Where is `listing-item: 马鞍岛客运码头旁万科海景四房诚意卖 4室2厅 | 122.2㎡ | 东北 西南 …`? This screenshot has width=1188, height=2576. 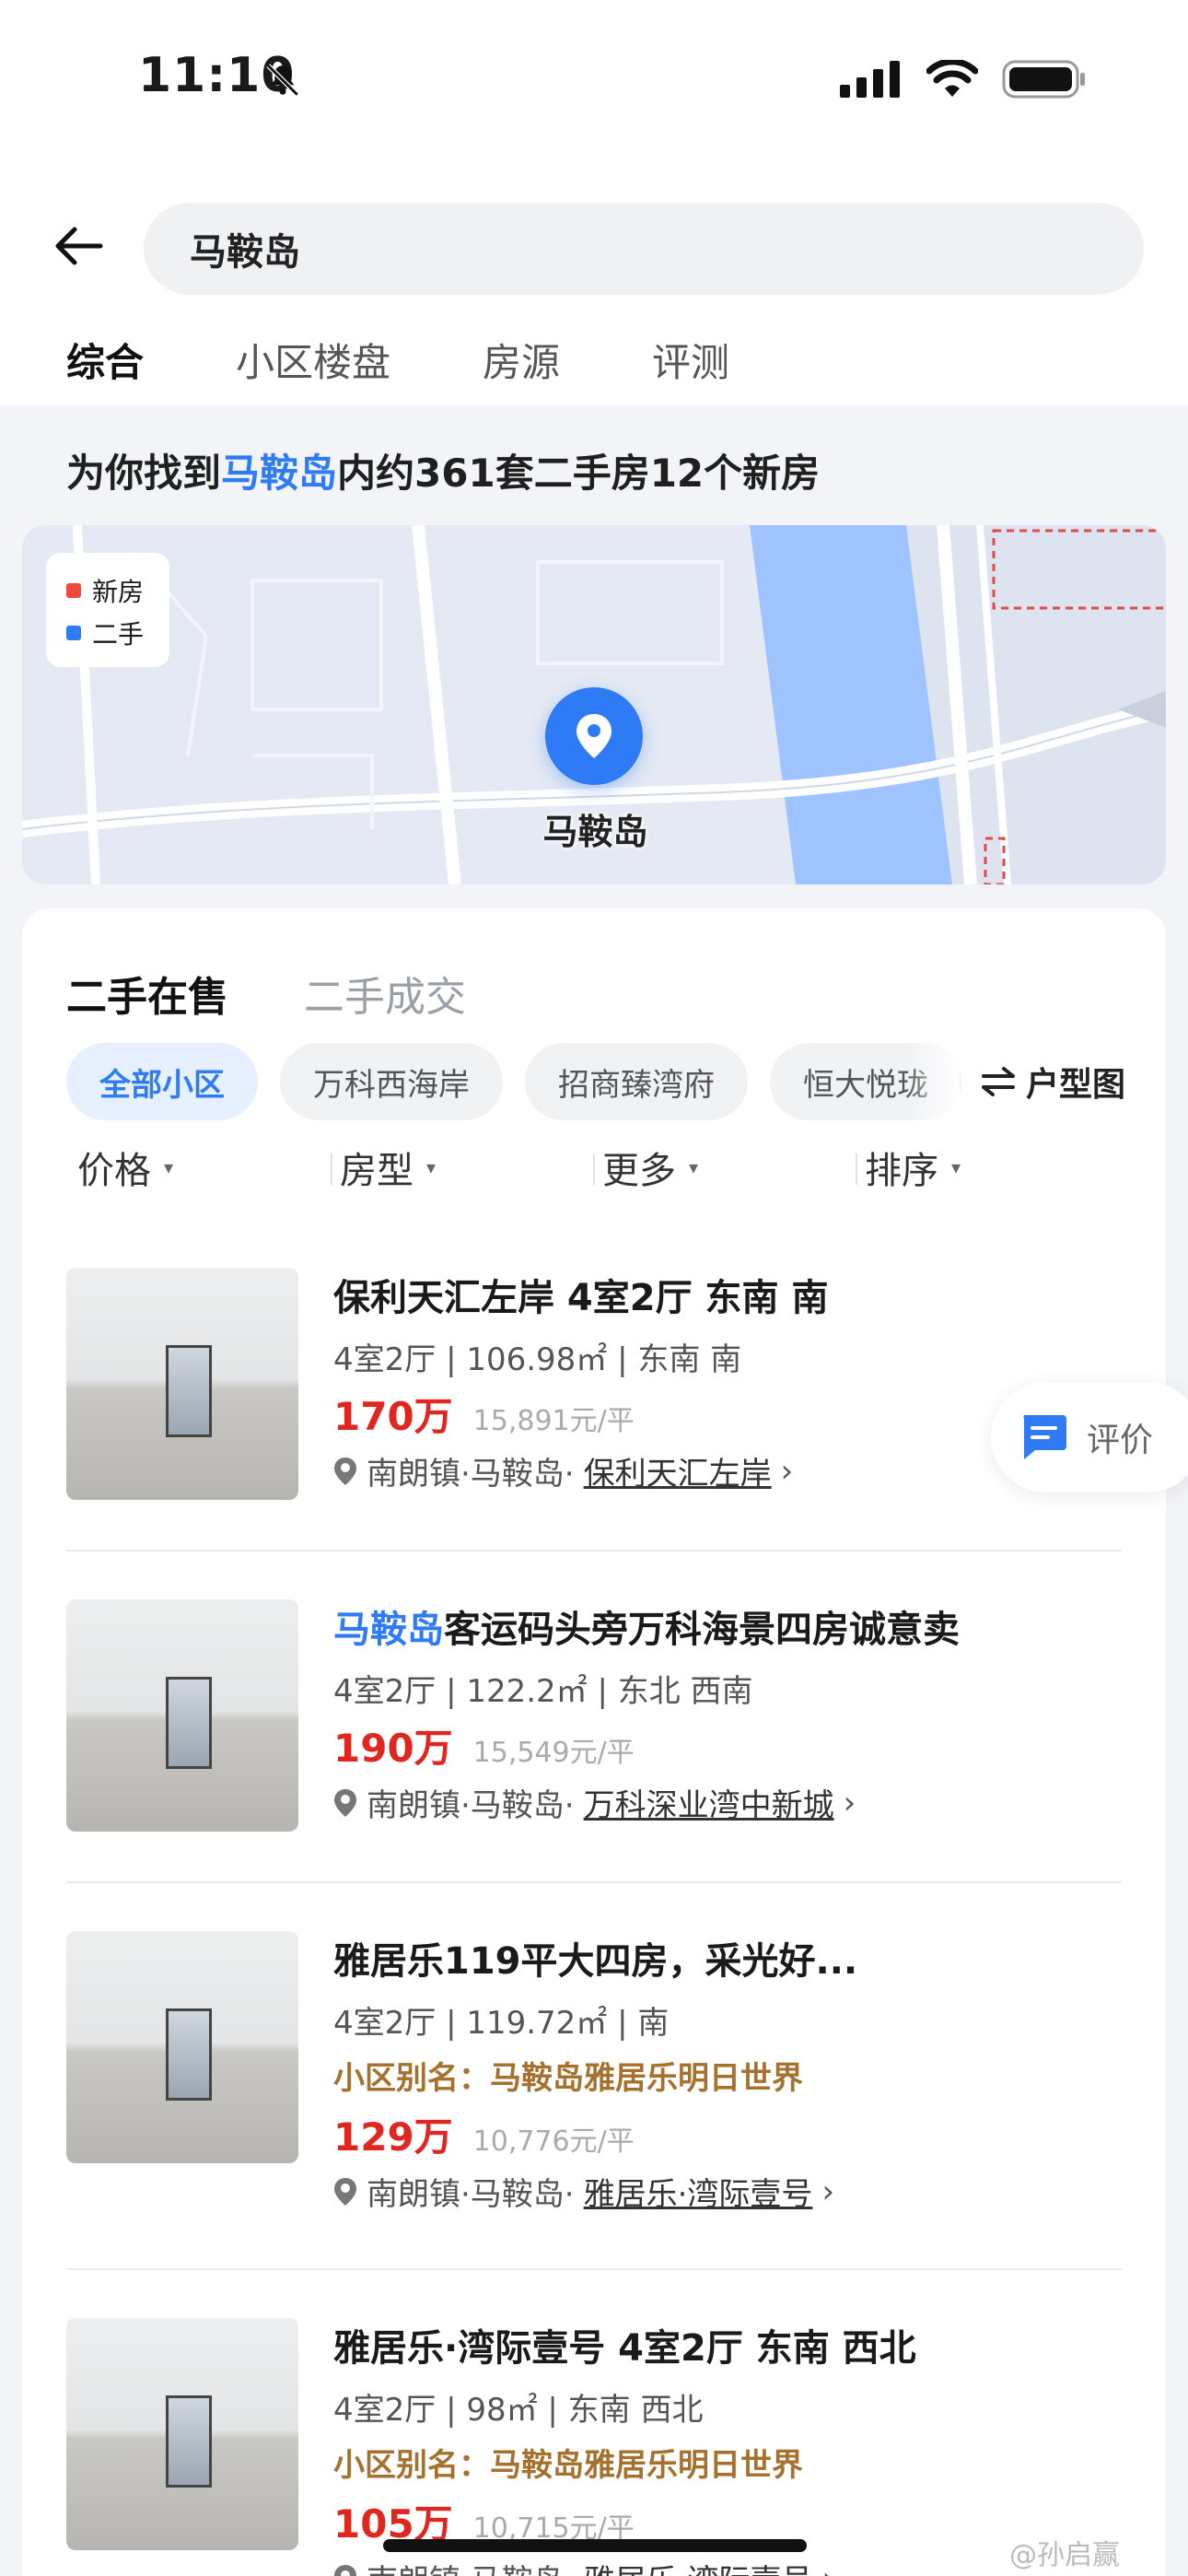
listing-item: 马鞍岛客运码头旁万科海景四房诚意卖 4室2厅 | 122.2㎡ | 东北 西南 … is located at coordinates (594, 1719).